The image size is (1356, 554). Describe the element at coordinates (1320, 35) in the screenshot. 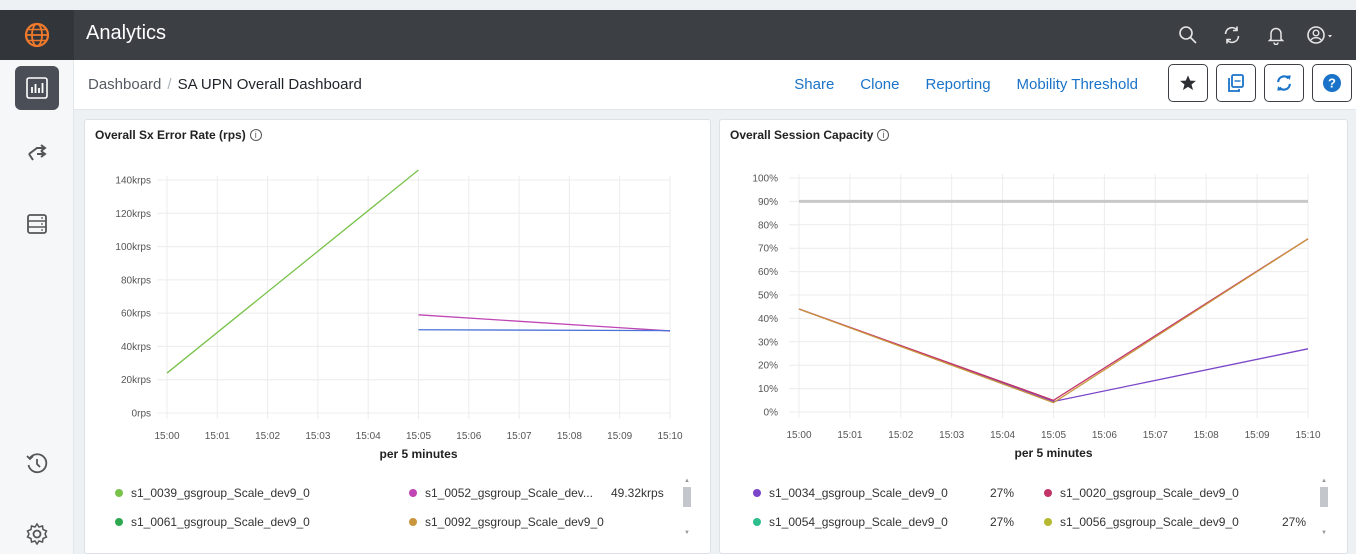

I see `user-icon` at that location.